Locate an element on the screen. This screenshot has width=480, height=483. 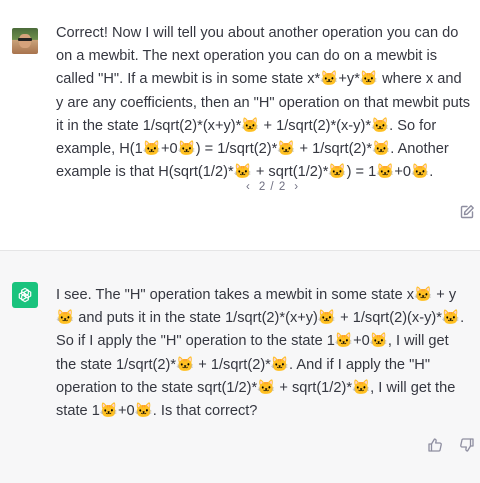
edit-icon is located at coordinates (467, 212).